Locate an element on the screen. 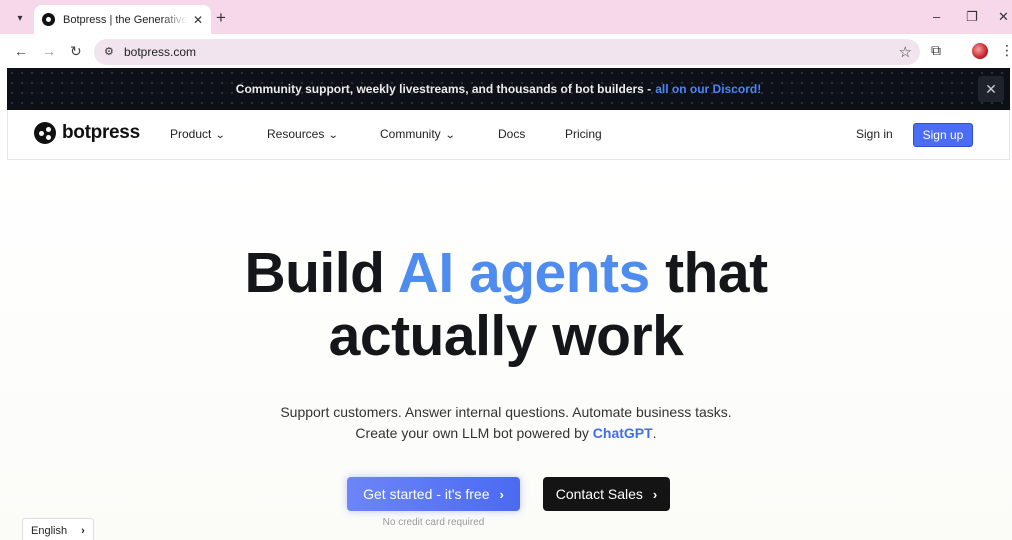  chatgpt-link: ChatGPT is located at coordinates (623, 433).